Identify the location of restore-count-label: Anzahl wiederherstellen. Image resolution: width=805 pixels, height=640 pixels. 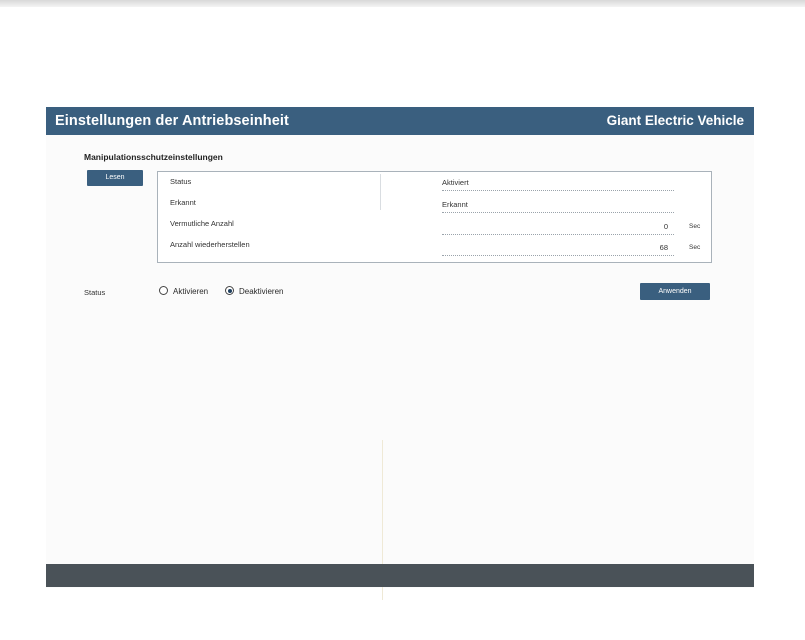
(210, 244).